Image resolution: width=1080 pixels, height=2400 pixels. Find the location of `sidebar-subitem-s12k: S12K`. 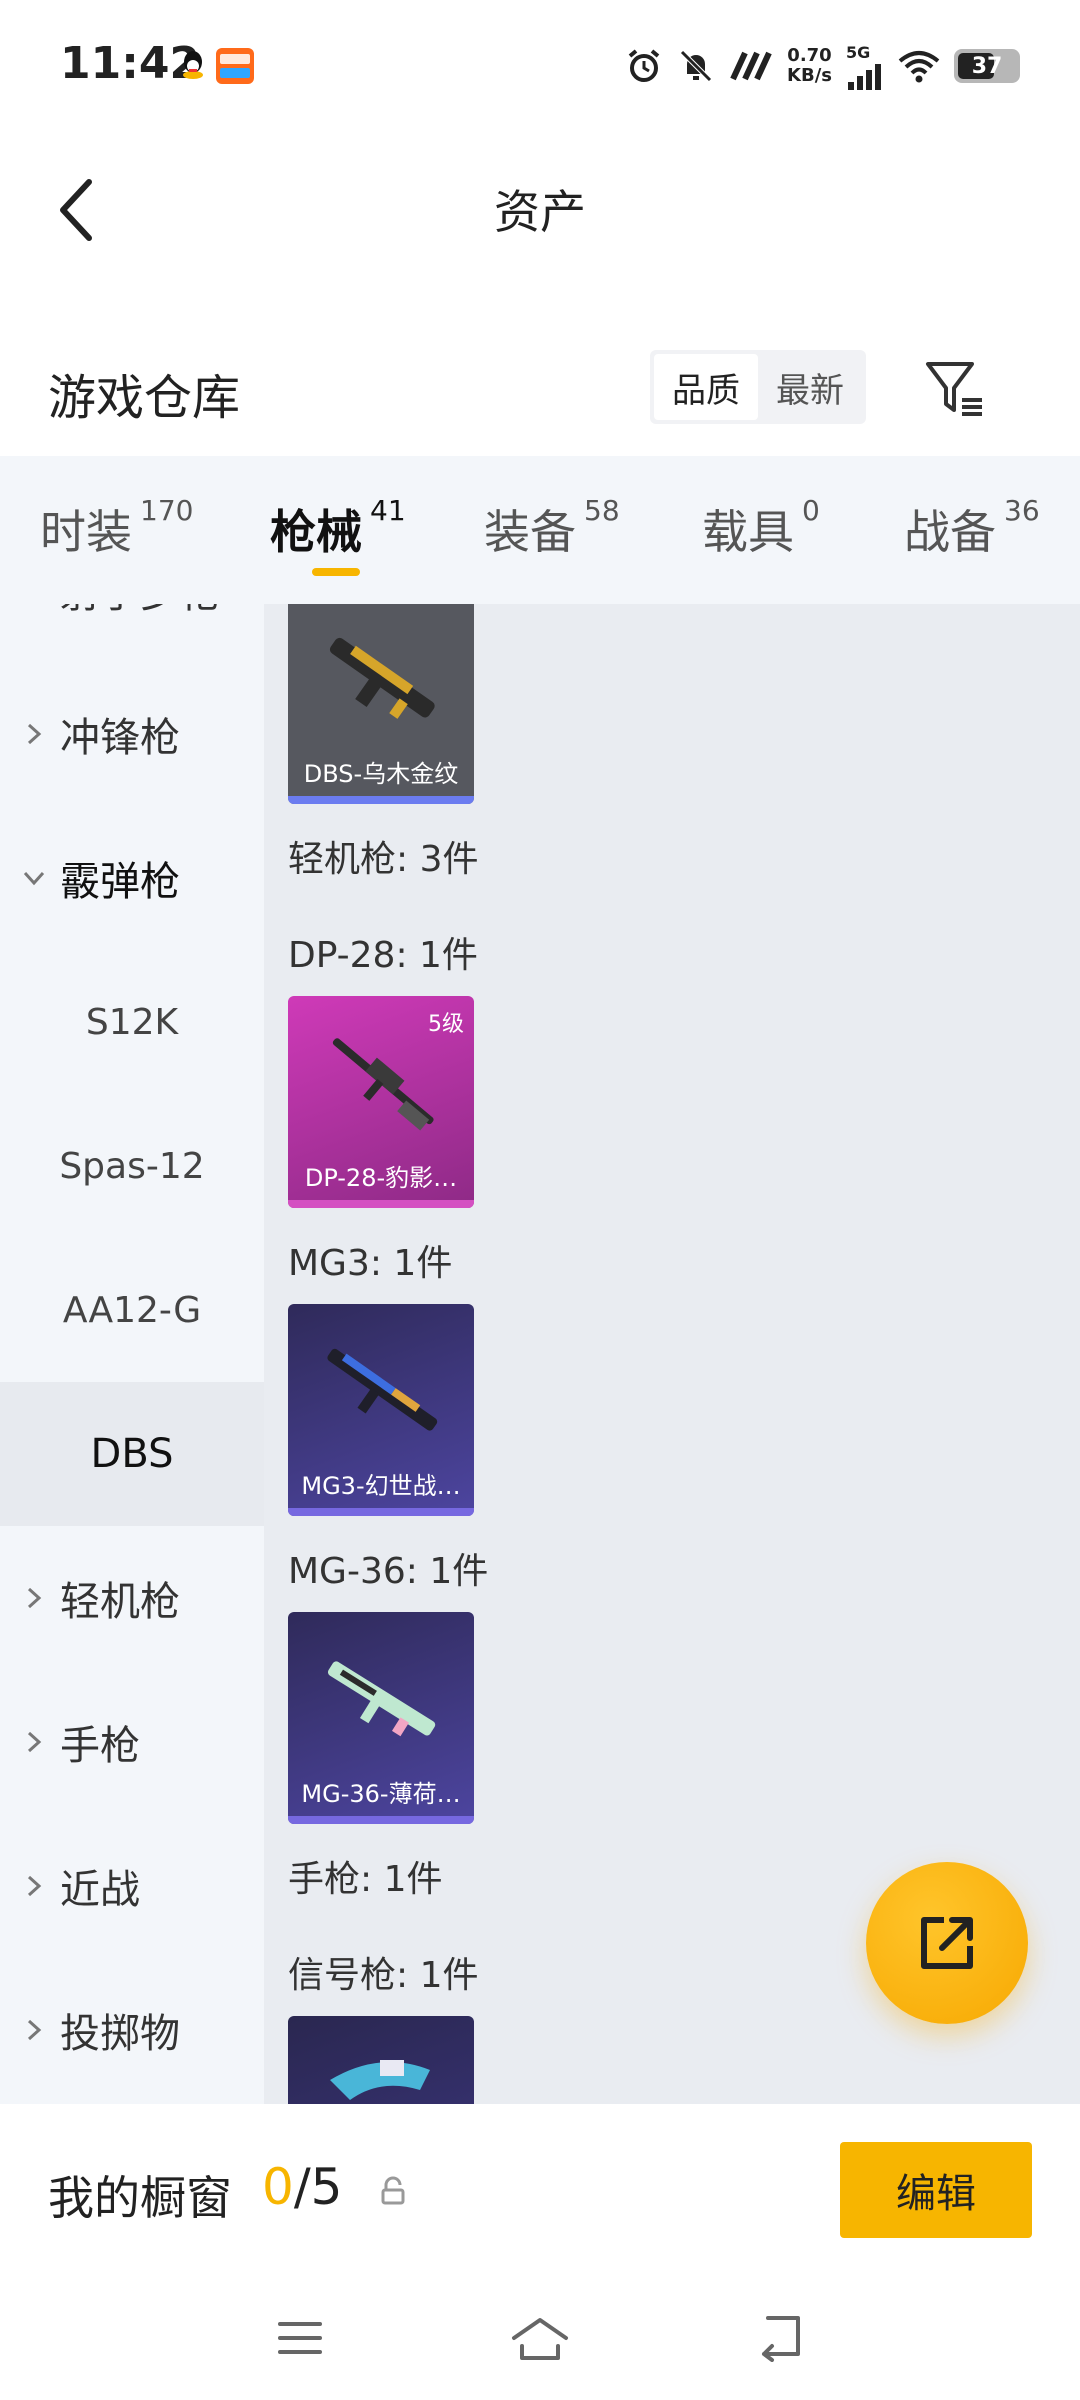

sidebar-subitem-s12k: S12K is located at coordinates (132, 1022).